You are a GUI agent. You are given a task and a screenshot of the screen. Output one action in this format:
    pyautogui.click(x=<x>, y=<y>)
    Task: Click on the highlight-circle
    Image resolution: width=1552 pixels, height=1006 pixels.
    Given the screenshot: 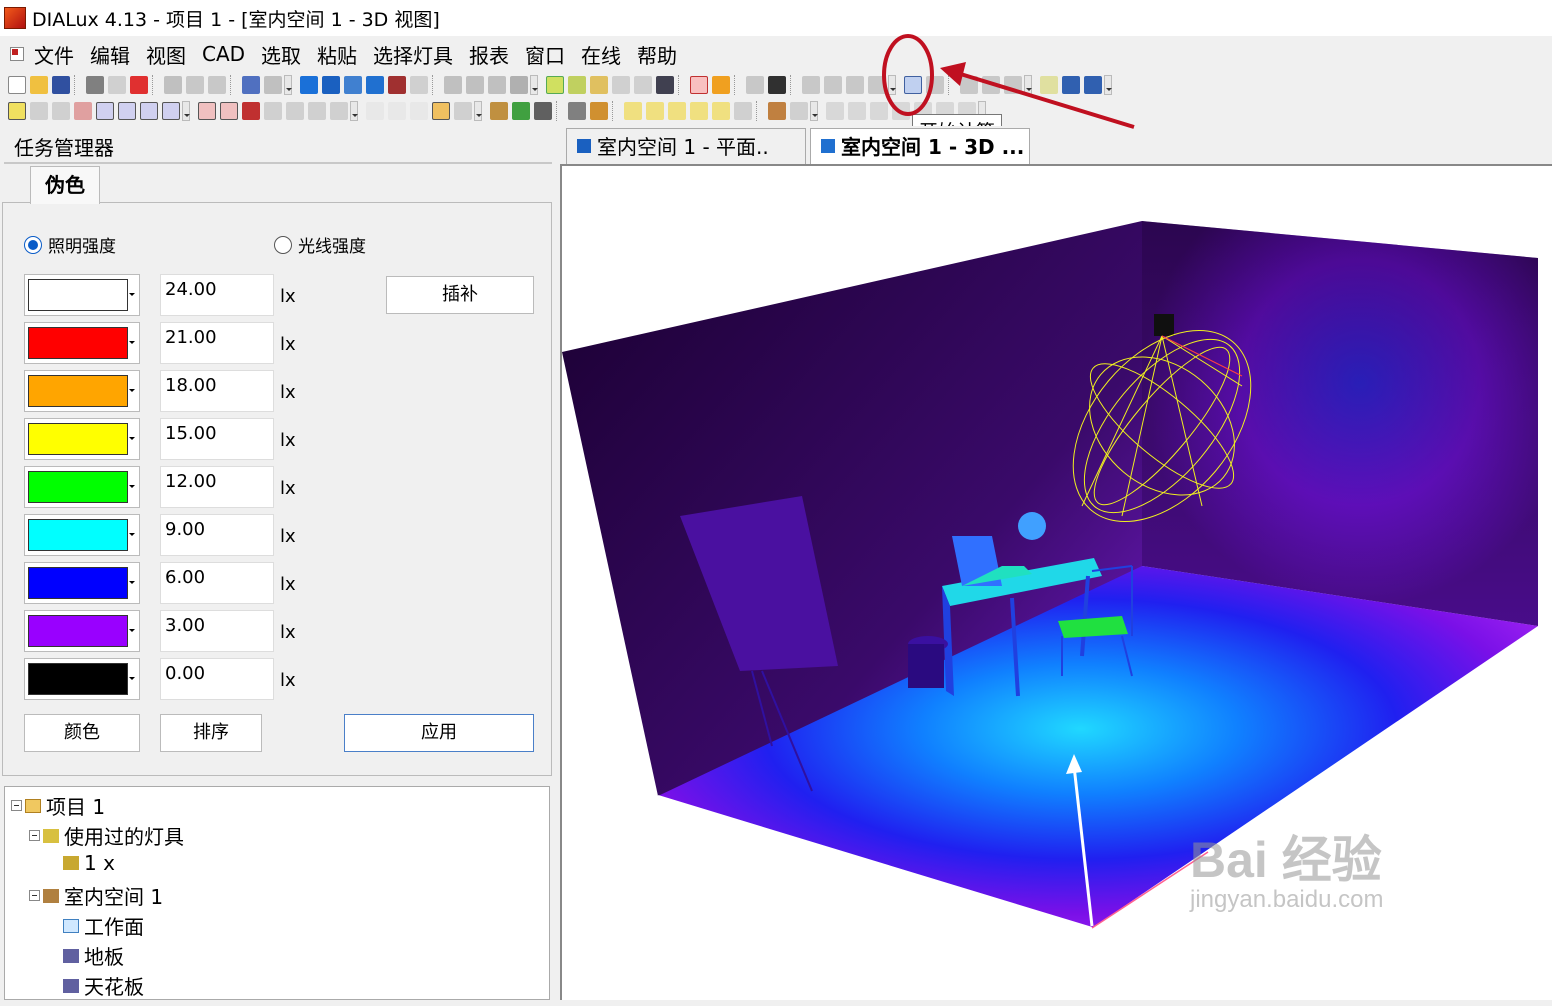 What is the action you would take?
    pyautogui.click(x=908, y=75)
    